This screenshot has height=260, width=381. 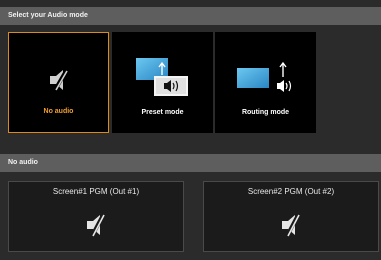 I want to click on audio-mode-header: Select your Audio mode, so click(x=190, y=16).